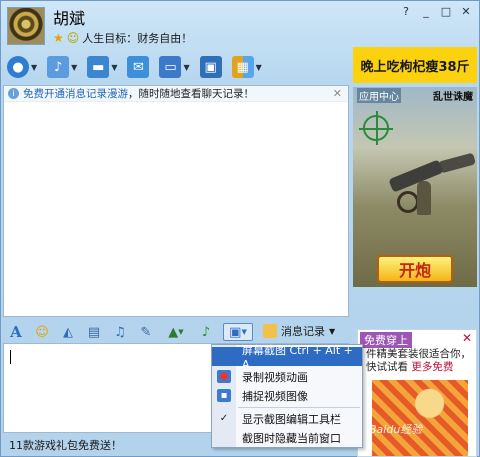 The height and width of the screenshot is (457, 480). Describe the element at coordinates (396, 429) in the screenshot. I see `watermark: Baidu经验` at that location.